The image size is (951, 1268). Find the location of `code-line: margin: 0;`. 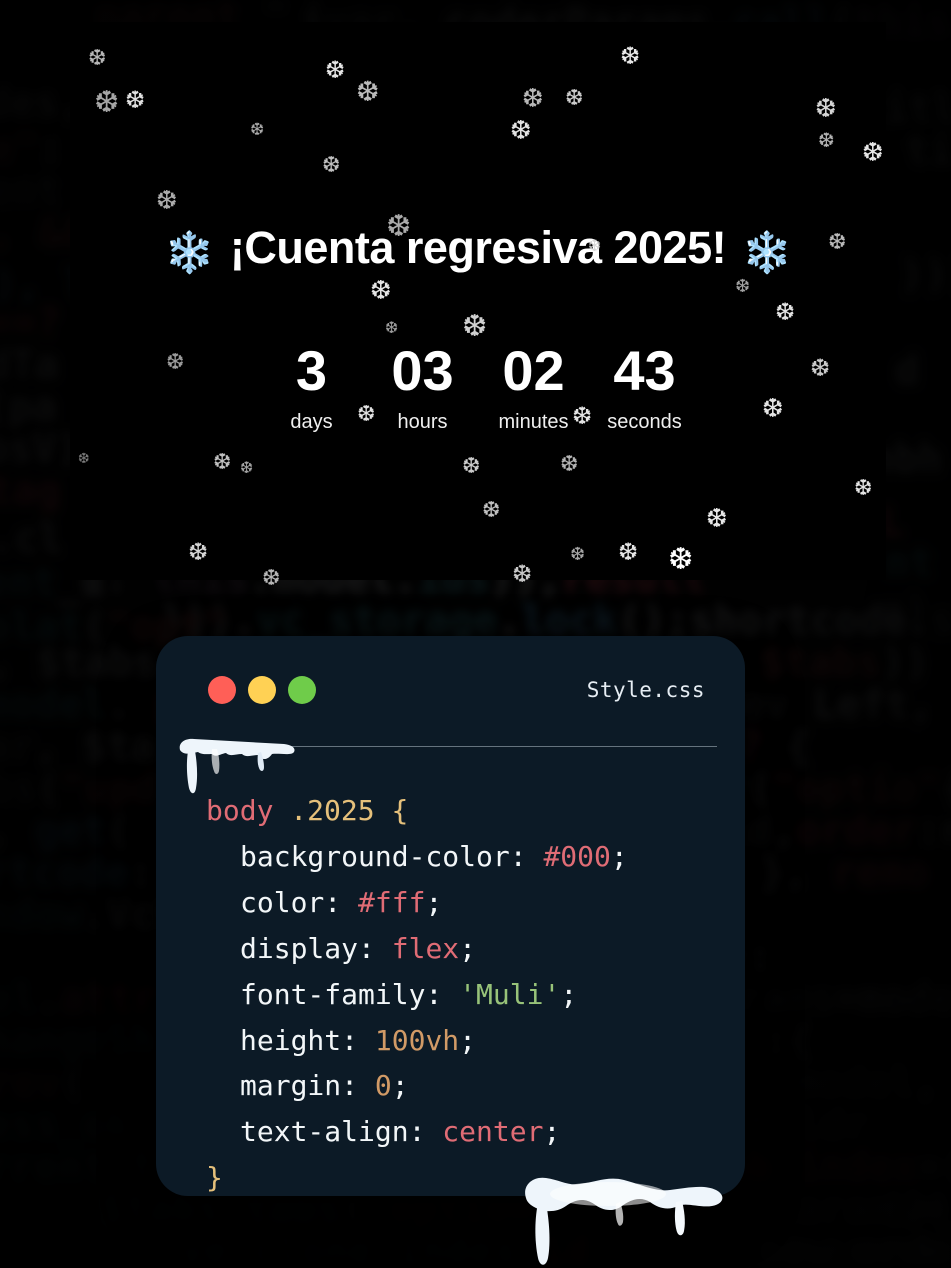

code-line: margin: 0; is located at coordinates (475, 1086).